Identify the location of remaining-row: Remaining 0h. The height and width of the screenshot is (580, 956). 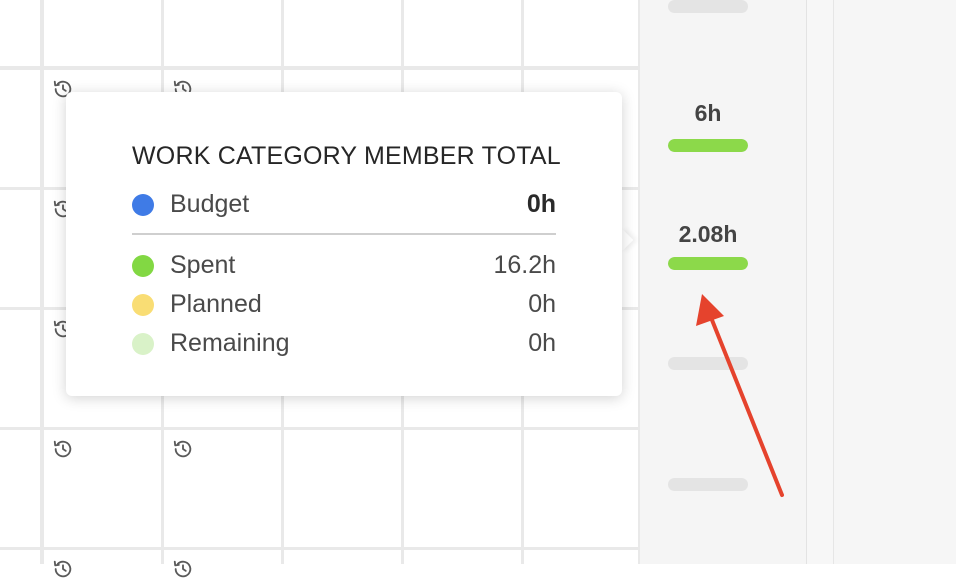
(344, 344).